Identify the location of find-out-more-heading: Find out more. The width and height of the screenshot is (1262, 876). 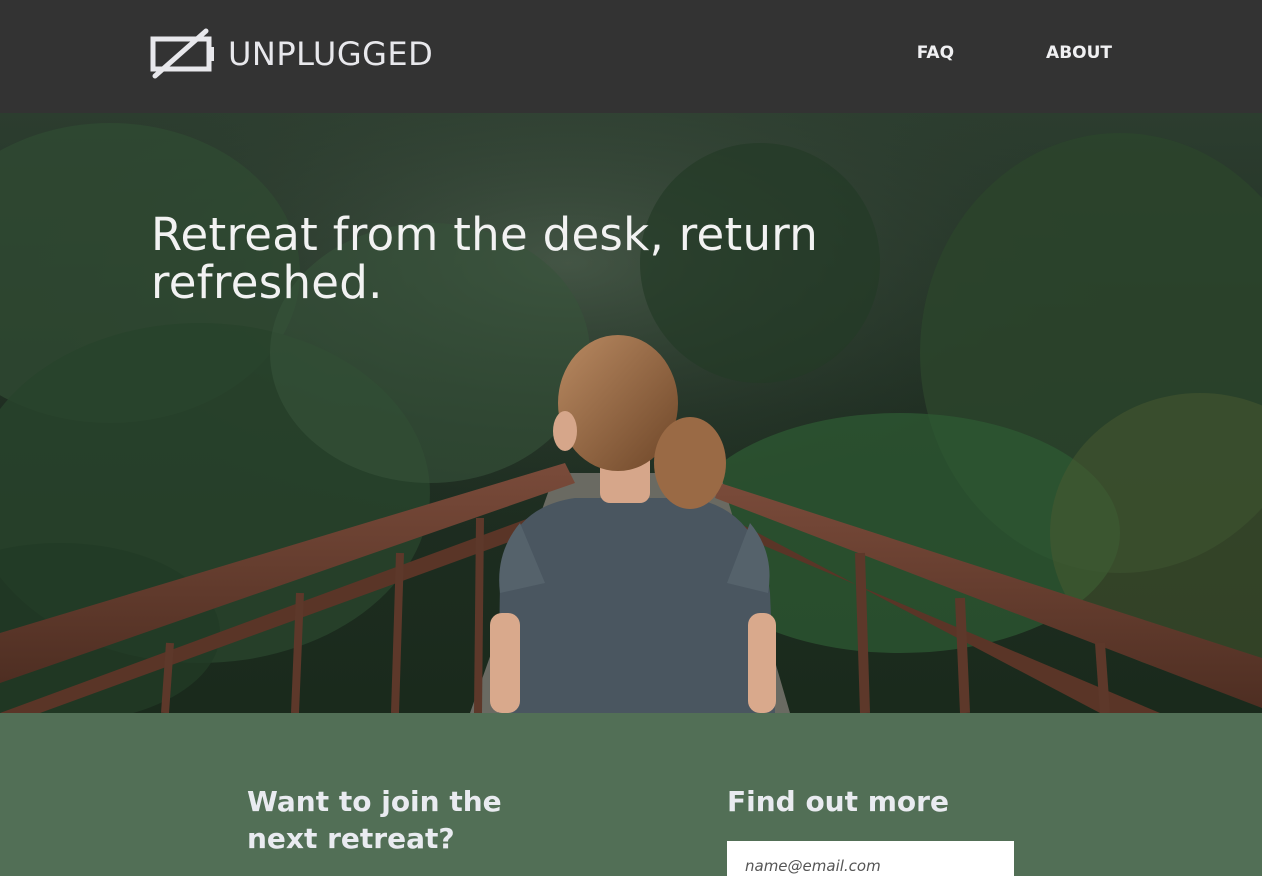
(838, 801).